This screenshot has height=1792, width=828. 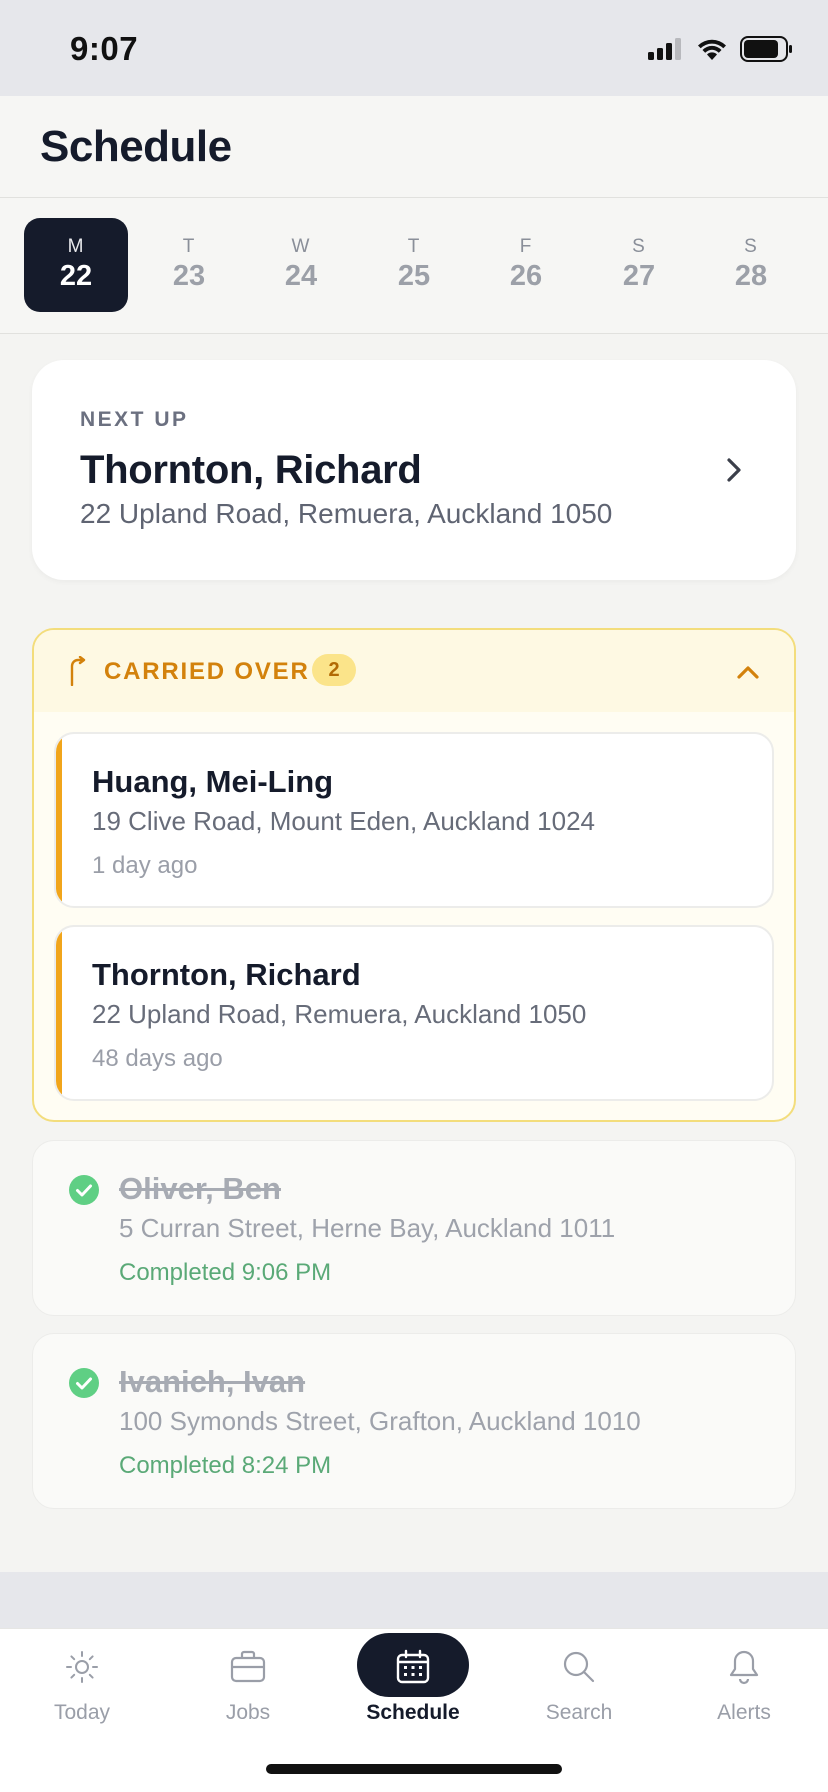 I want to click on week-strip: M 22 T 23 W 24 T 25 F 26 S 27 S 28, so click(x=414, y=266).